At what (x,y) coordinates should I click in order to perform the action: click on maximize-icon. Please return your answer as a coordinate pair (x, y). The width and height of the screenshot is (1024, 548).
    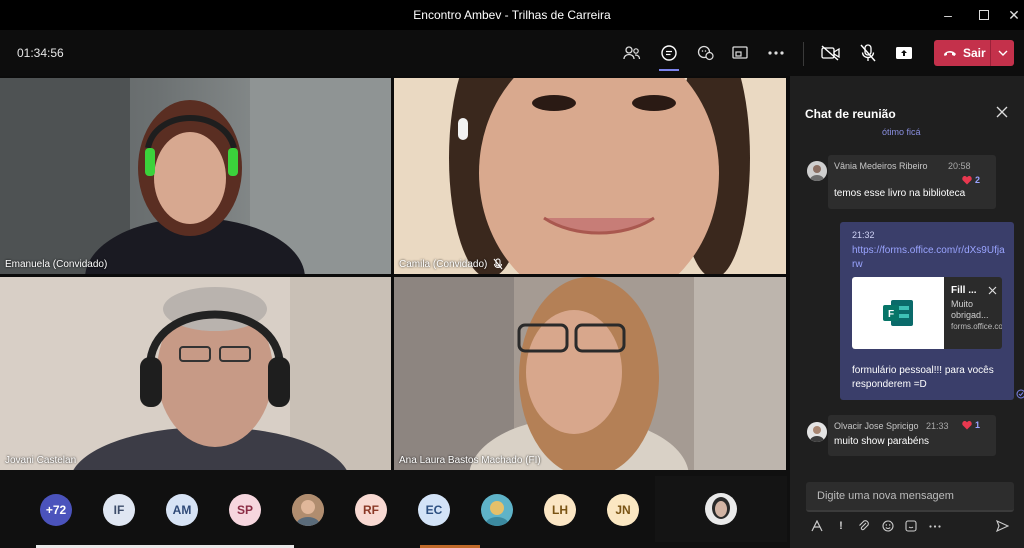
    Looking at the image, I should click on (984, 15).